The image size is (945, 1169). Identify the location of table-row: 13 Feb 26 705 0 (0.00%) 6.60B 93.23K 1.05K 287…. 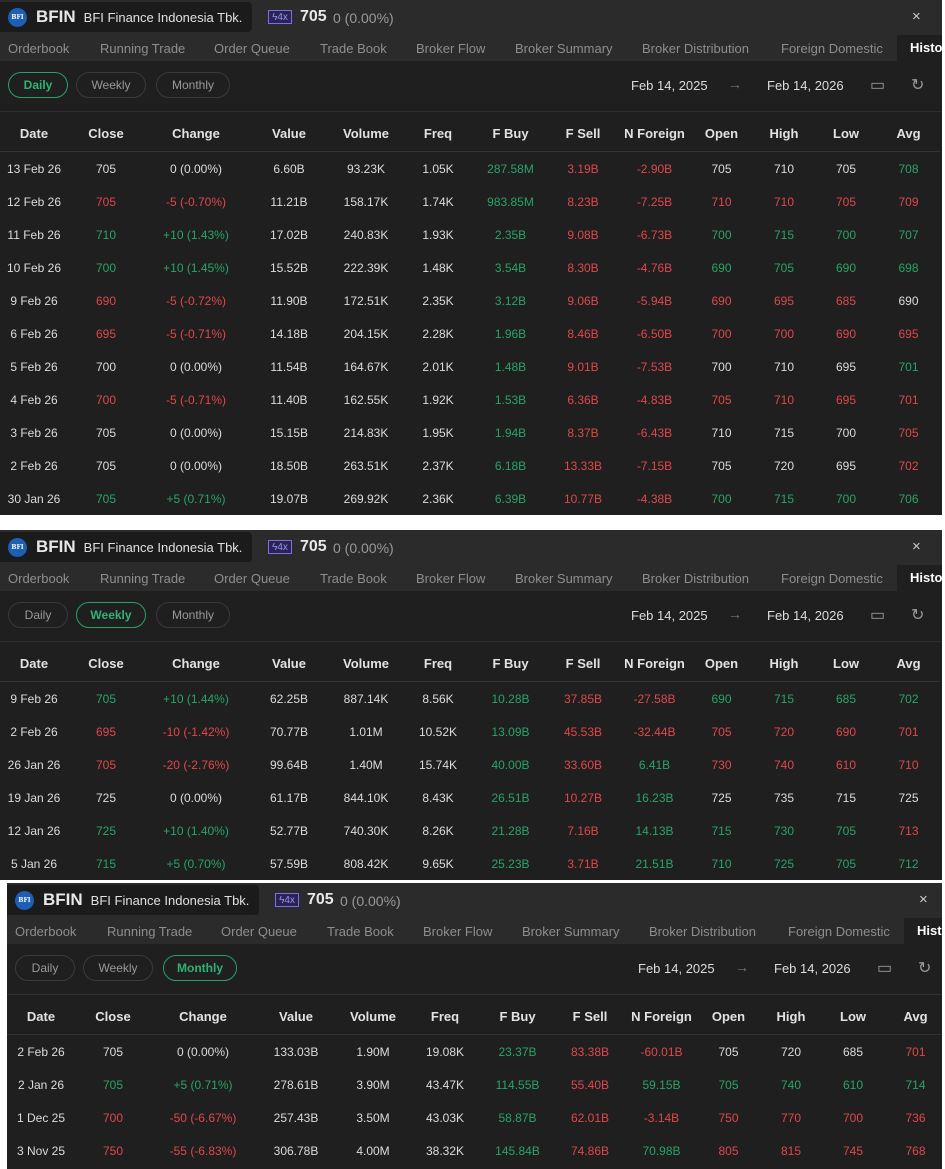
(470, 169).